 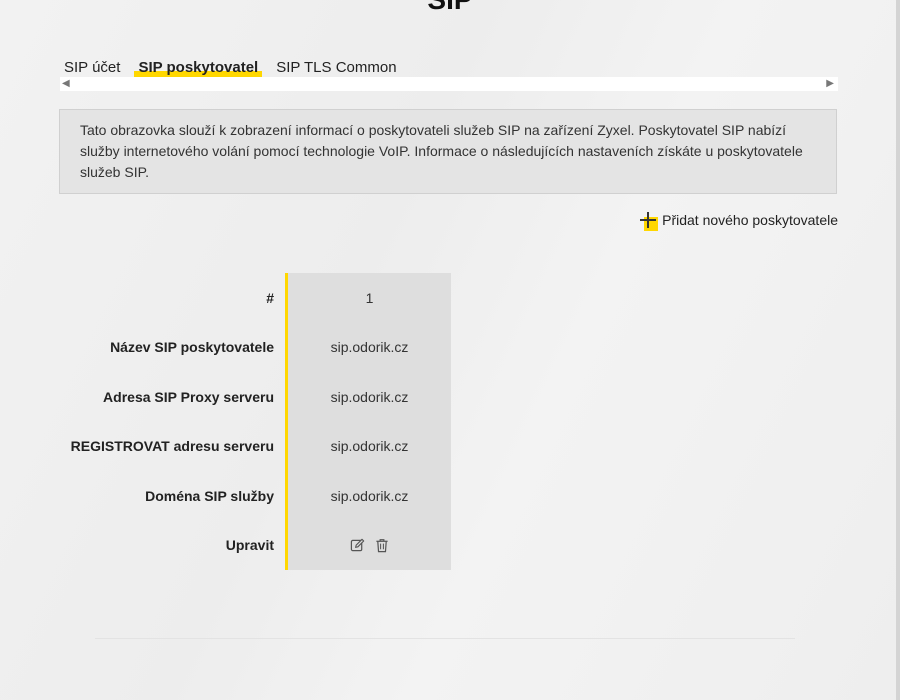 What do you see at coordinates (336, 68) in the screenshot?
I see `tab-sip-tls-common: SIP TLS Common` at bounding box center [336, 68].